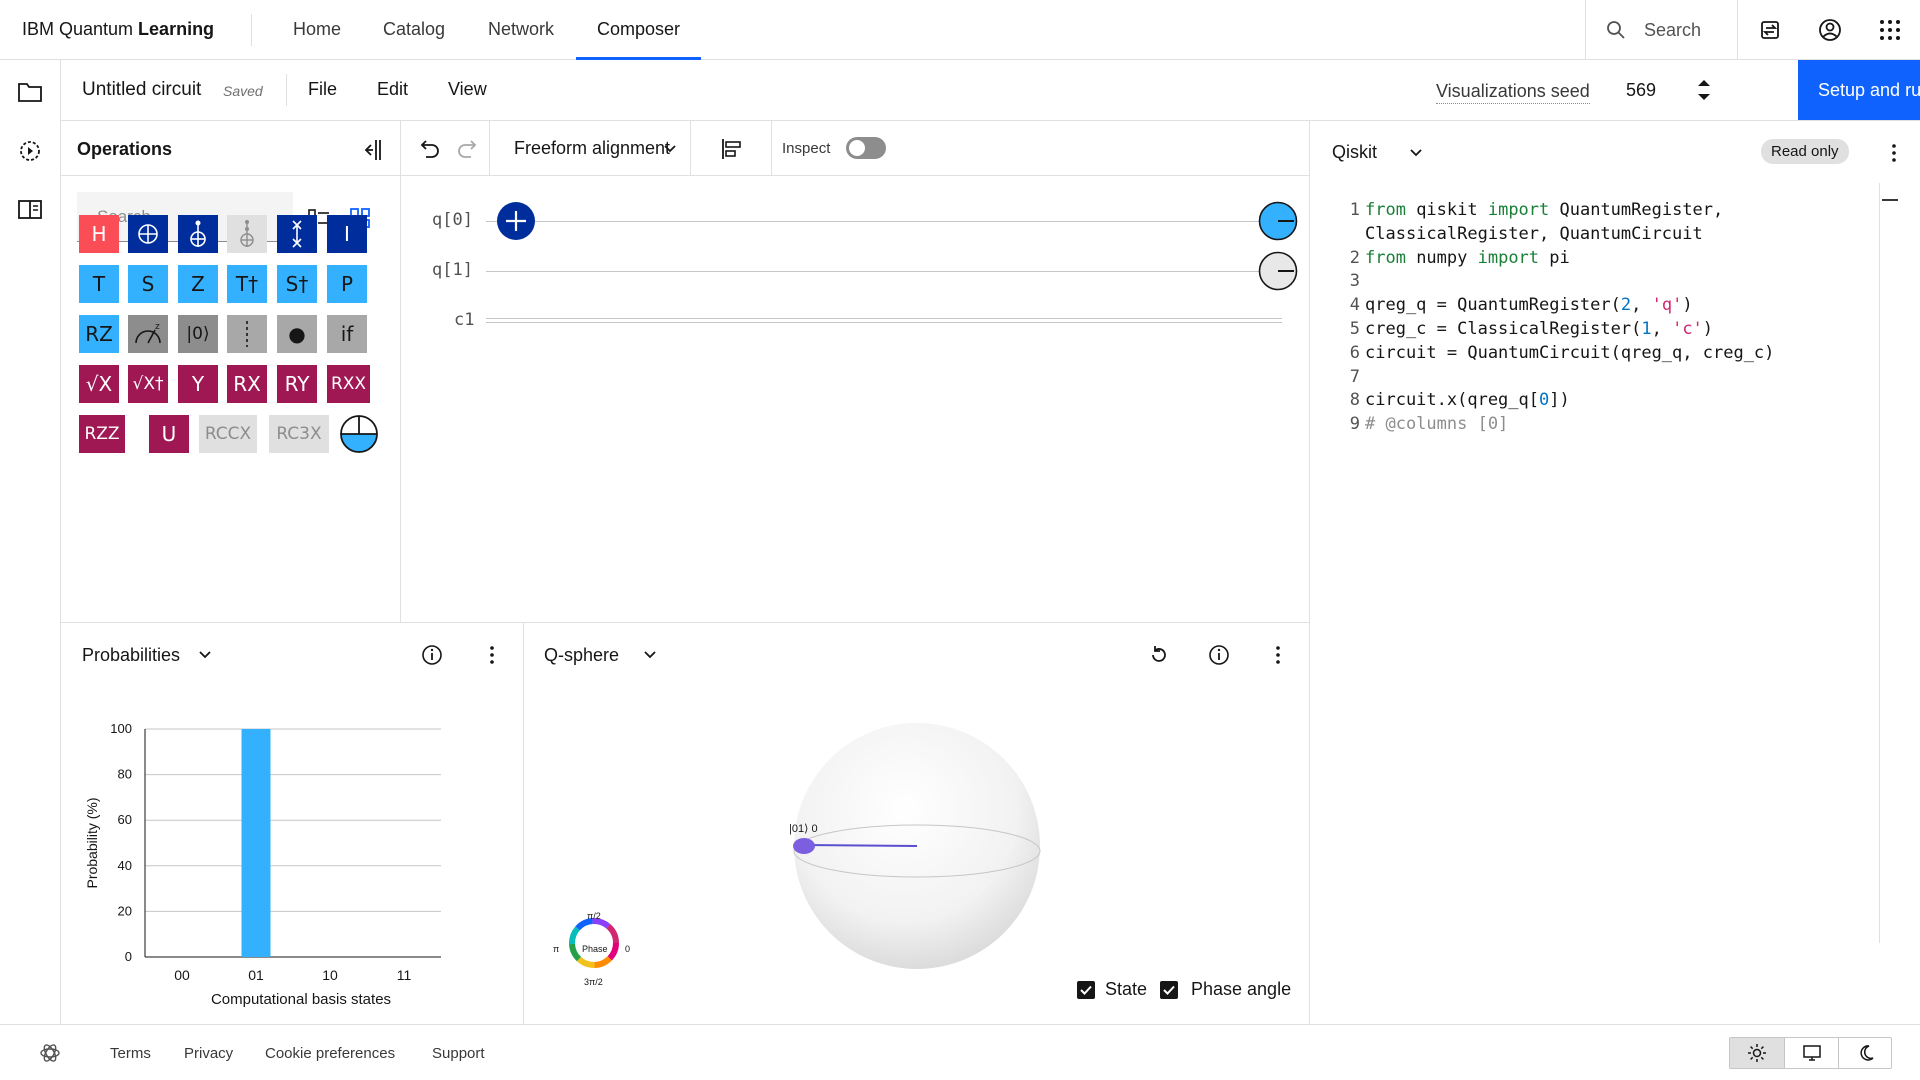 The height and width of the screenshot is (1080, 1920). I want to click on measure-z-icon: z, so click(148, 334).